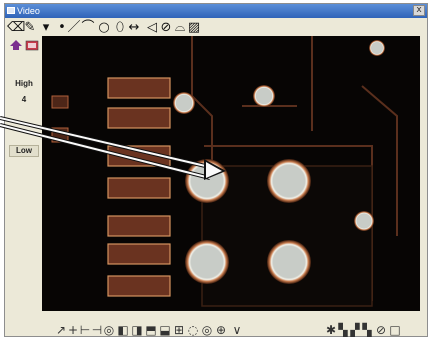 This screenshot has width=447, height=341. Describe the element at coordinates (151, 330) in the screenshot. I see `box-top-icon: ⬒` at that location.